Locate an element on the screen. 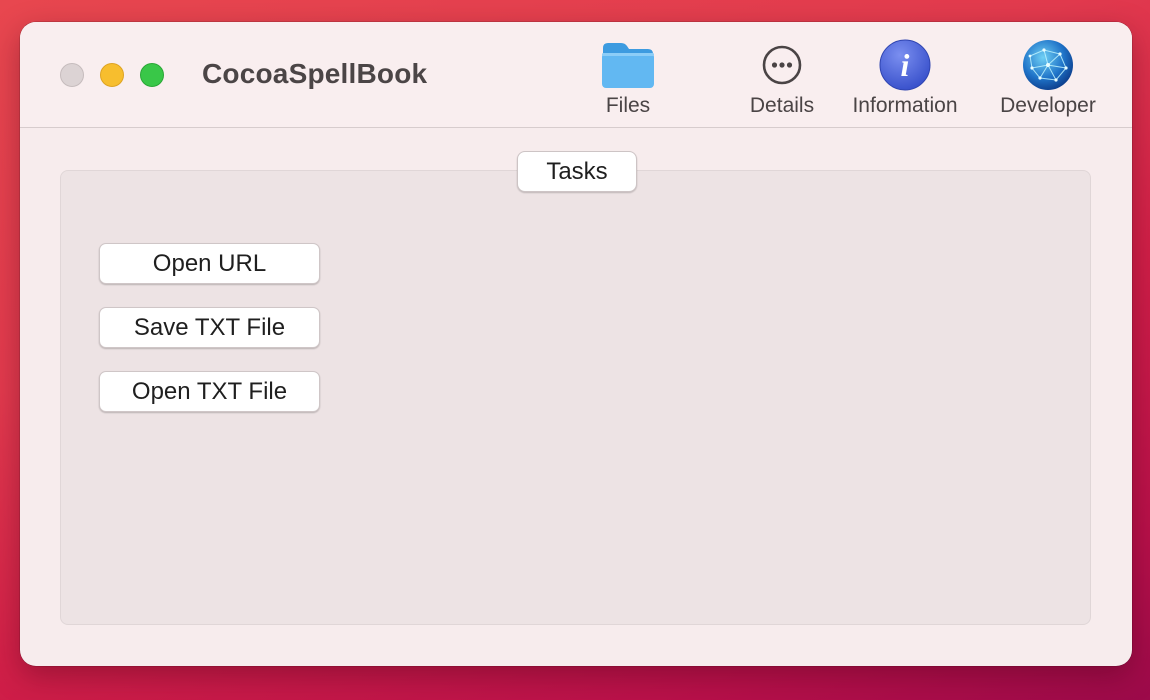  toolbar-details-button: Details is located at coordinates (782, 80).